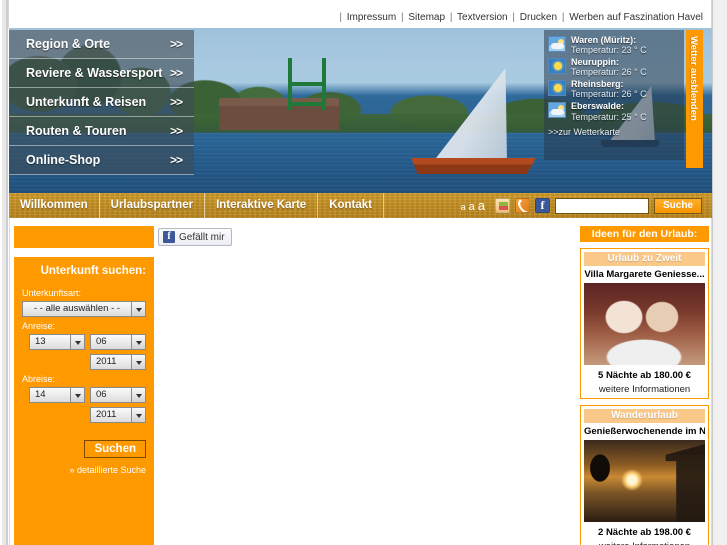  What do you see at coordinates (601, 205) in the screenshot?
I see `search-input` at bounding box center [601, 205].